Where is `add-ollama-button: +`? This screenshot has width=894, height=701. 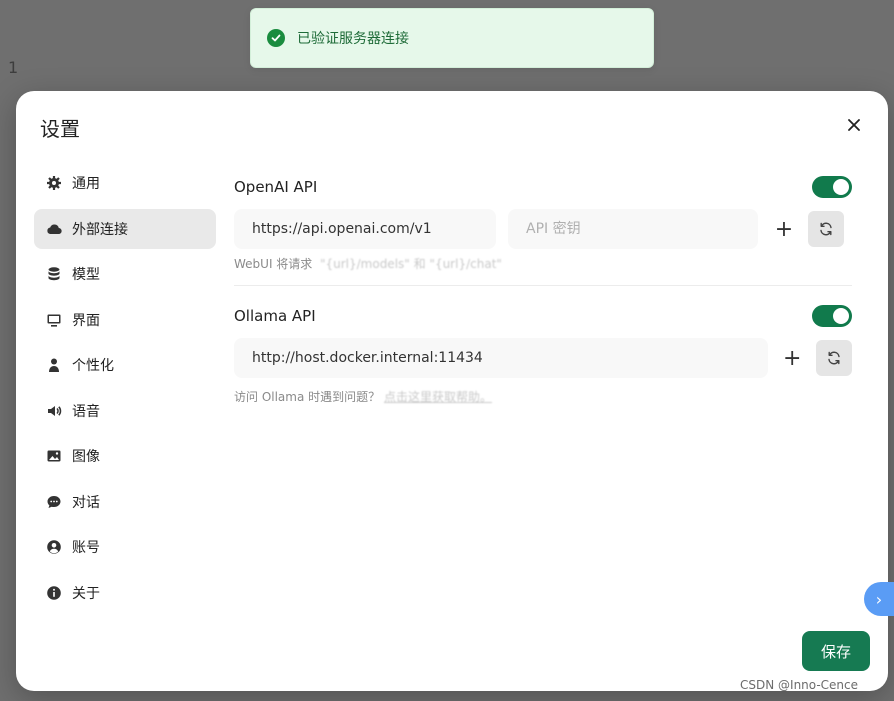 add-ollama-button: + is located at coordinates (792, 358).